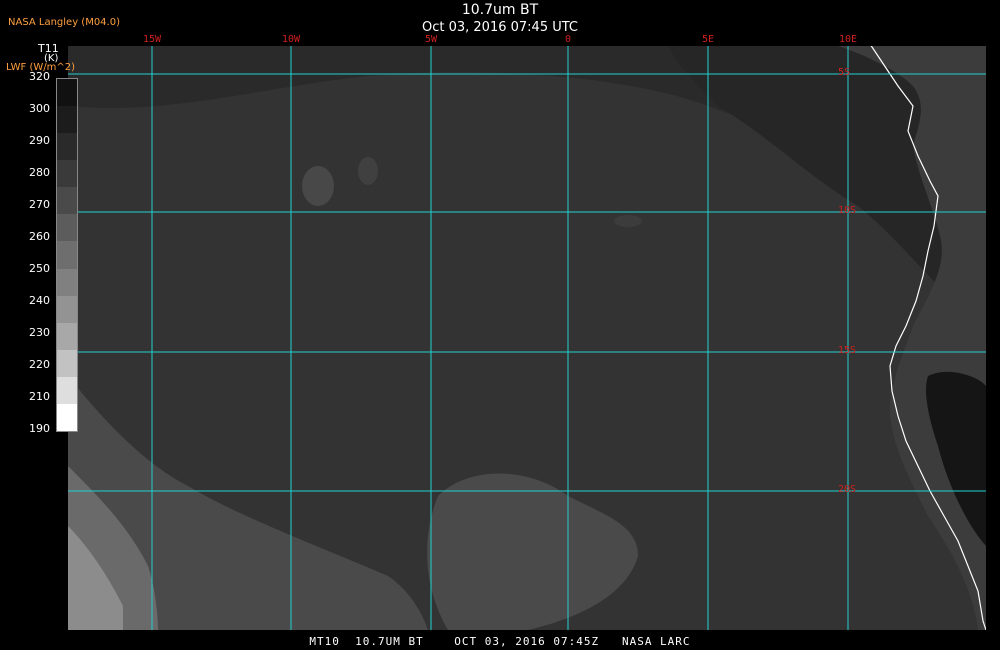 The height and width of the screenshot is (650, 1000). Describe the element at coordinates (500, 27) in the screenshot. I see `image-timestamp: Oct 03, 2016 07:45 UTC` at that location.